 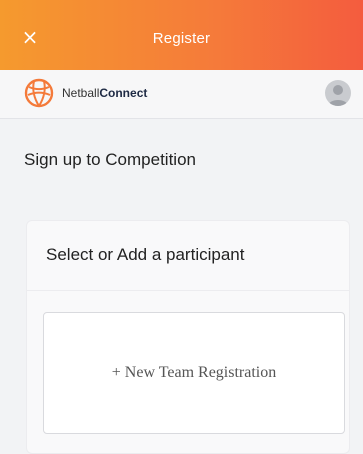 I want to click on app-header, so click(x=181, y=94).